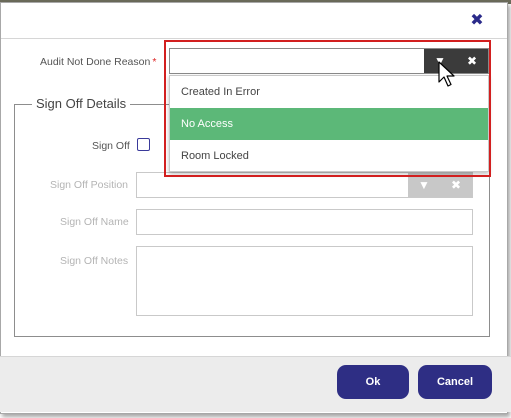 The width and height of the screenshot is (511, 418). What do you see at coordinates (455, 382) in the screenshot?
I see `cancel-button: Cancel` at bounding box center [455, 382].